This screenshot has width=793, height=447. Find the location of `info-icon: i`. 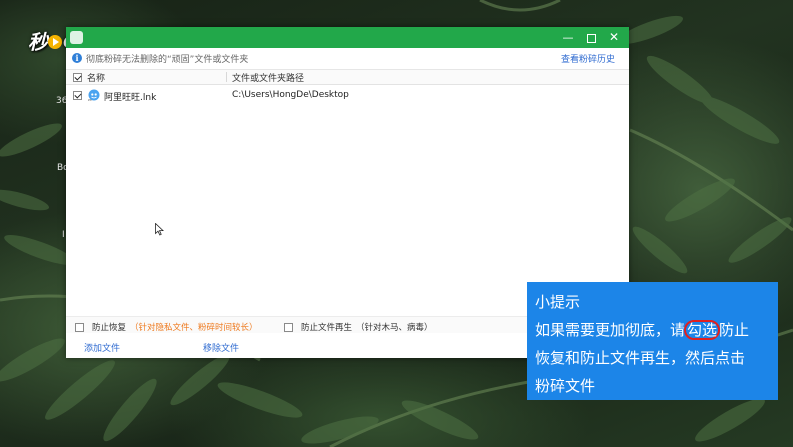

info-icon: i is located at coordinates (77, 58).